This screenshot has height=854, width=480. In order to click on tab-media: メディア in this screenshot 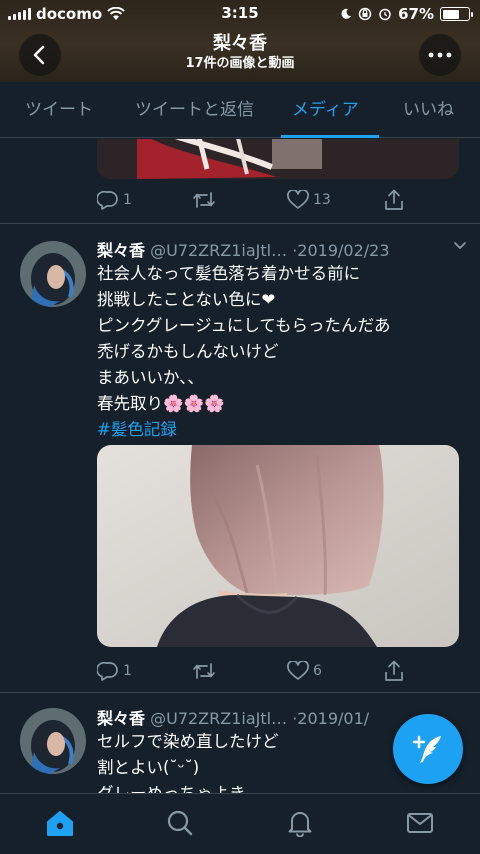, I will do `click(325, 110)`.